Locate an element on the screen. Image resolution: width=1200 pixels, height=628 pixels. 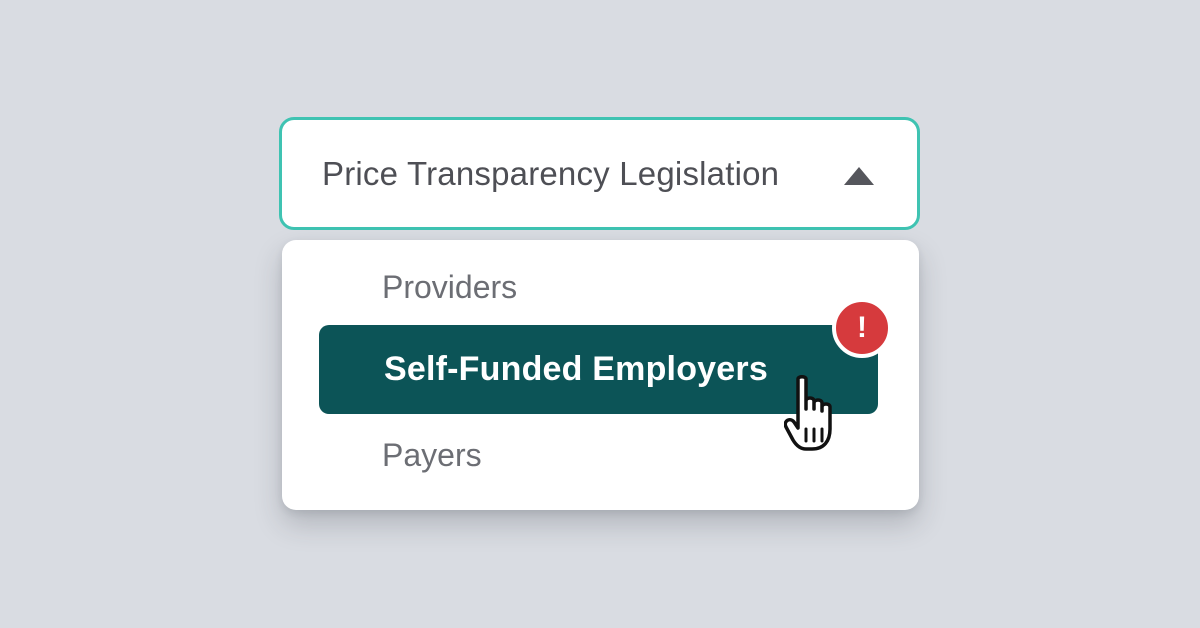
alert-badge: ! is located at coordinates (862, 328).